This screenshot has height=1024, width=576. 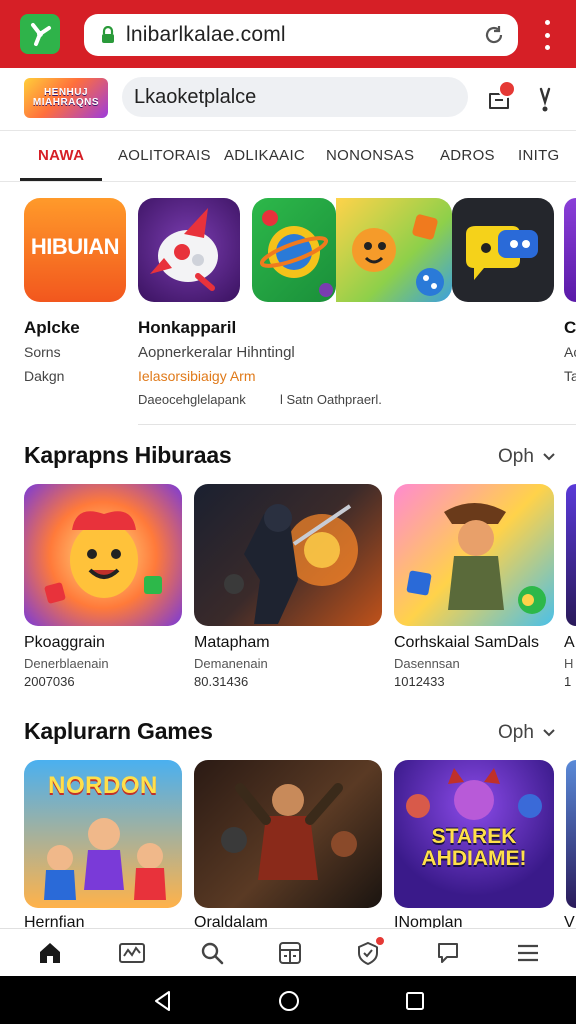 What do you see at coordinates (163, 1001) in the screenshot?
I see `back-icon` at bounding box center [163, 1001].